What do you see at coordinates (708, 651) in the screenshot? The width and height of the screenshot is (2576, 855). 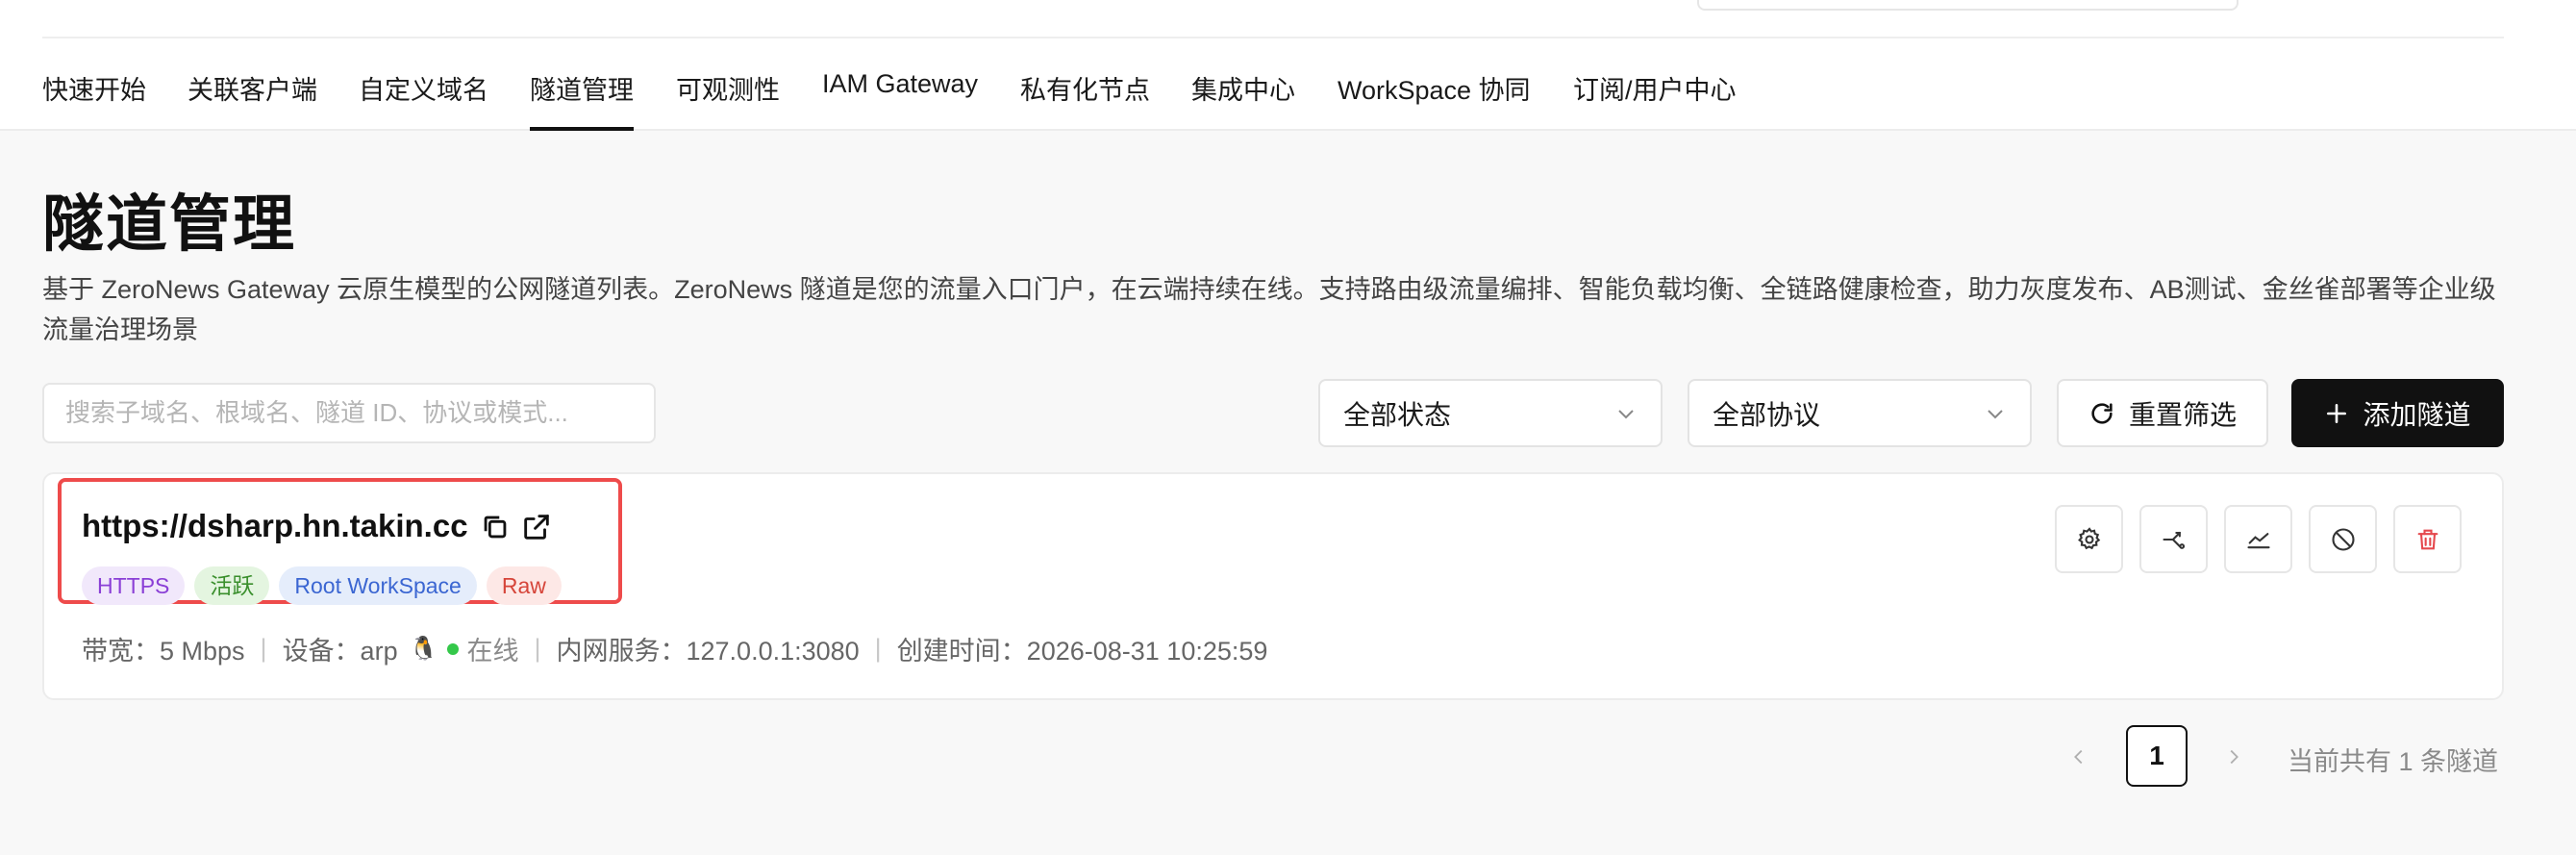 I see `service-text: 内网服务：127.0.0.1:3080` at bounding box center [708, 651].